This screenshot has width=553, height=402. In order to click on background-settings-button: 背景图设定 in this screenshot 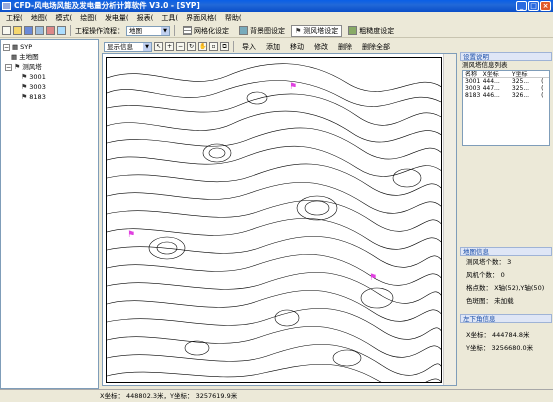, I will do `click(262, 31)`.